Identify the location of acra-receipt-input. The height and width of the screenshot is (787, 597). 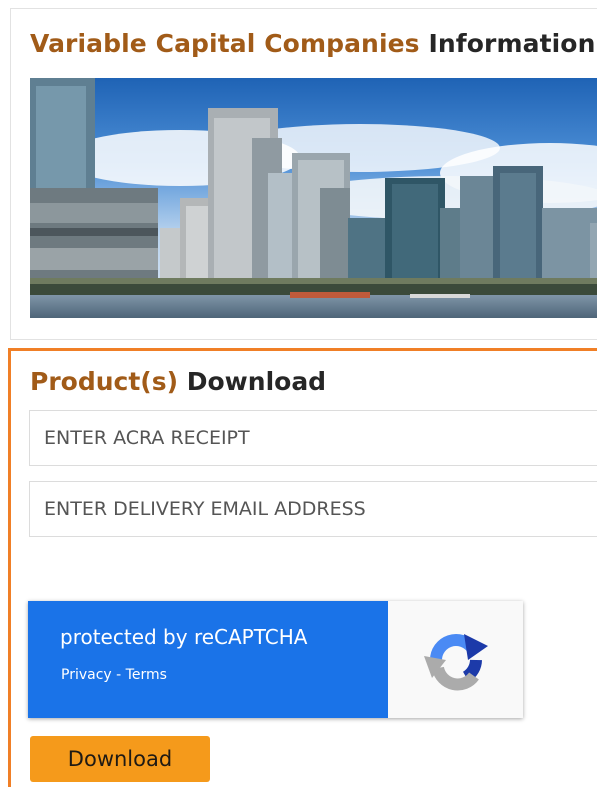
(313, 438).